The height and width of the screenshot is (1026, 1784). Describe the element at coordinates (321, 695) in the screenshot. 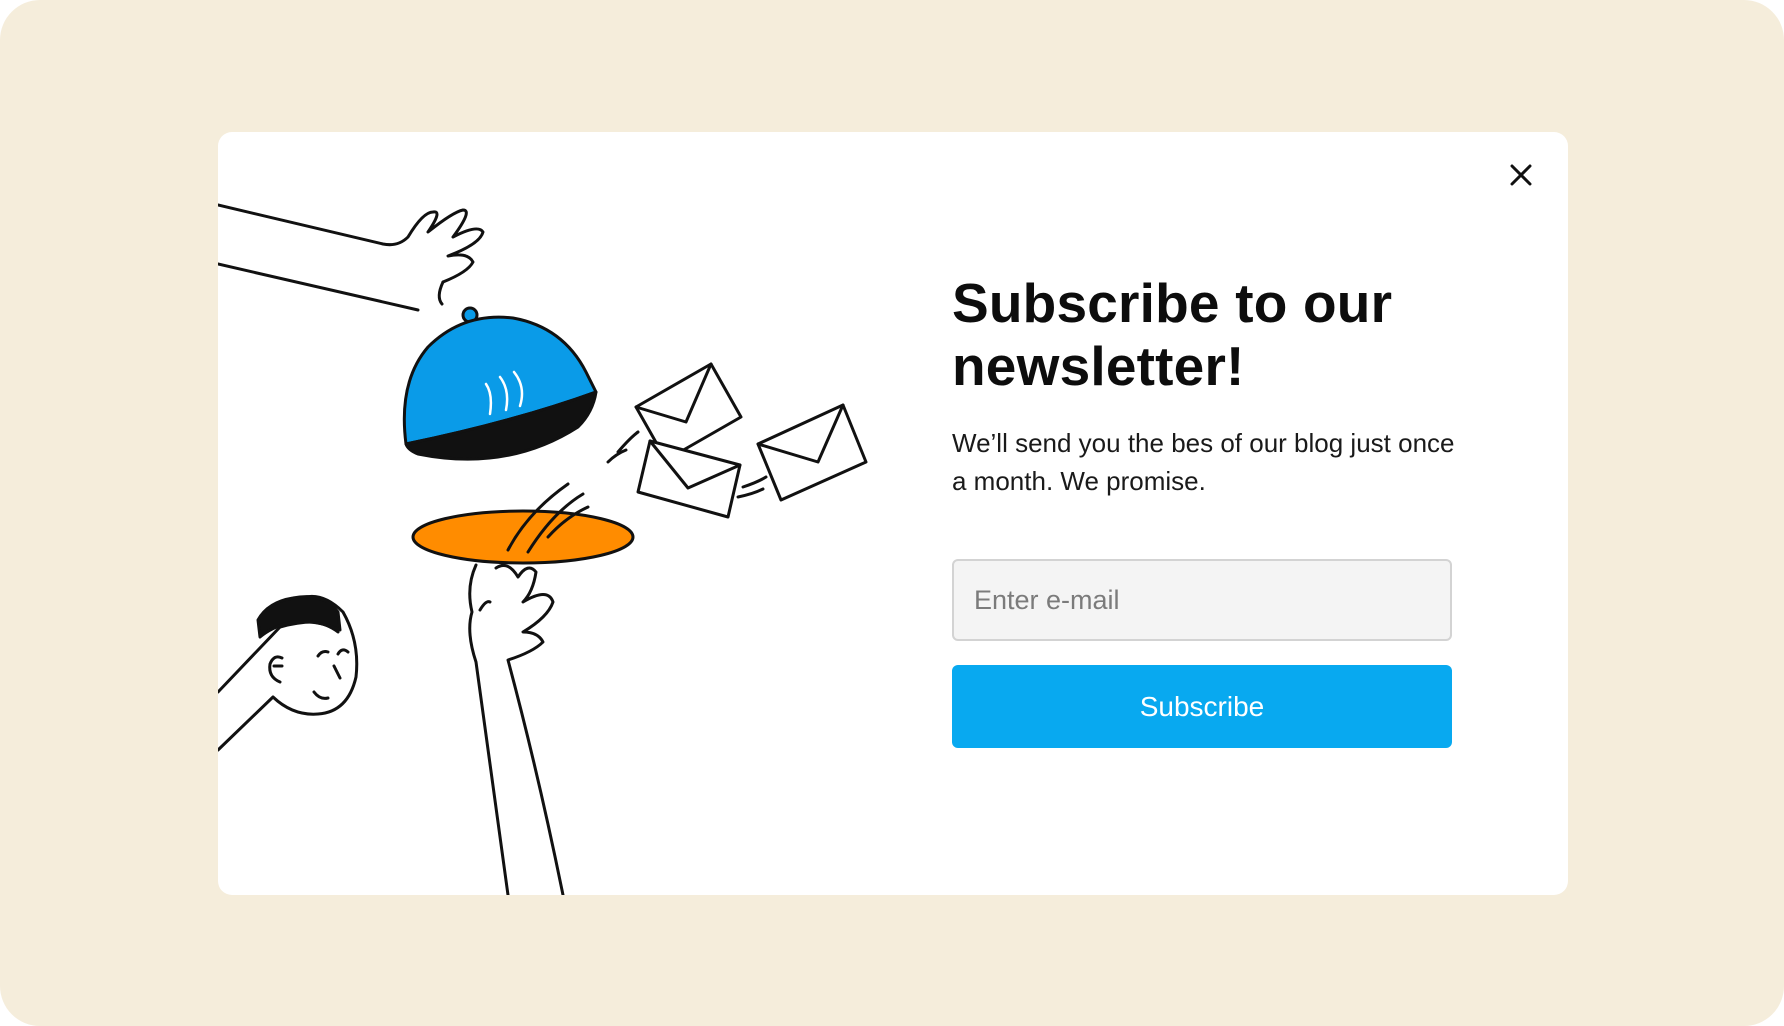

I see `mouth` at that location.